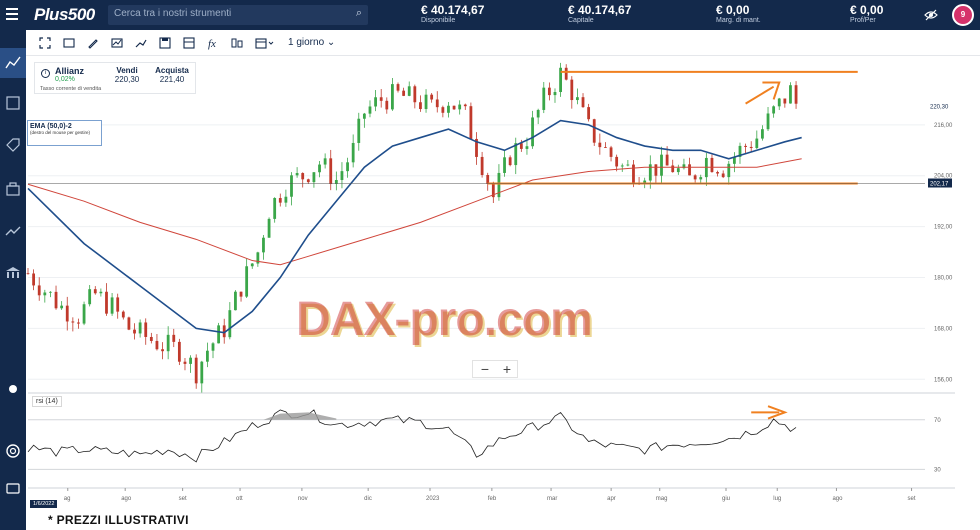 This screenshot has height=530, width=980. I want to click on buy-button: Acquista 221,40, so click(172, 75).